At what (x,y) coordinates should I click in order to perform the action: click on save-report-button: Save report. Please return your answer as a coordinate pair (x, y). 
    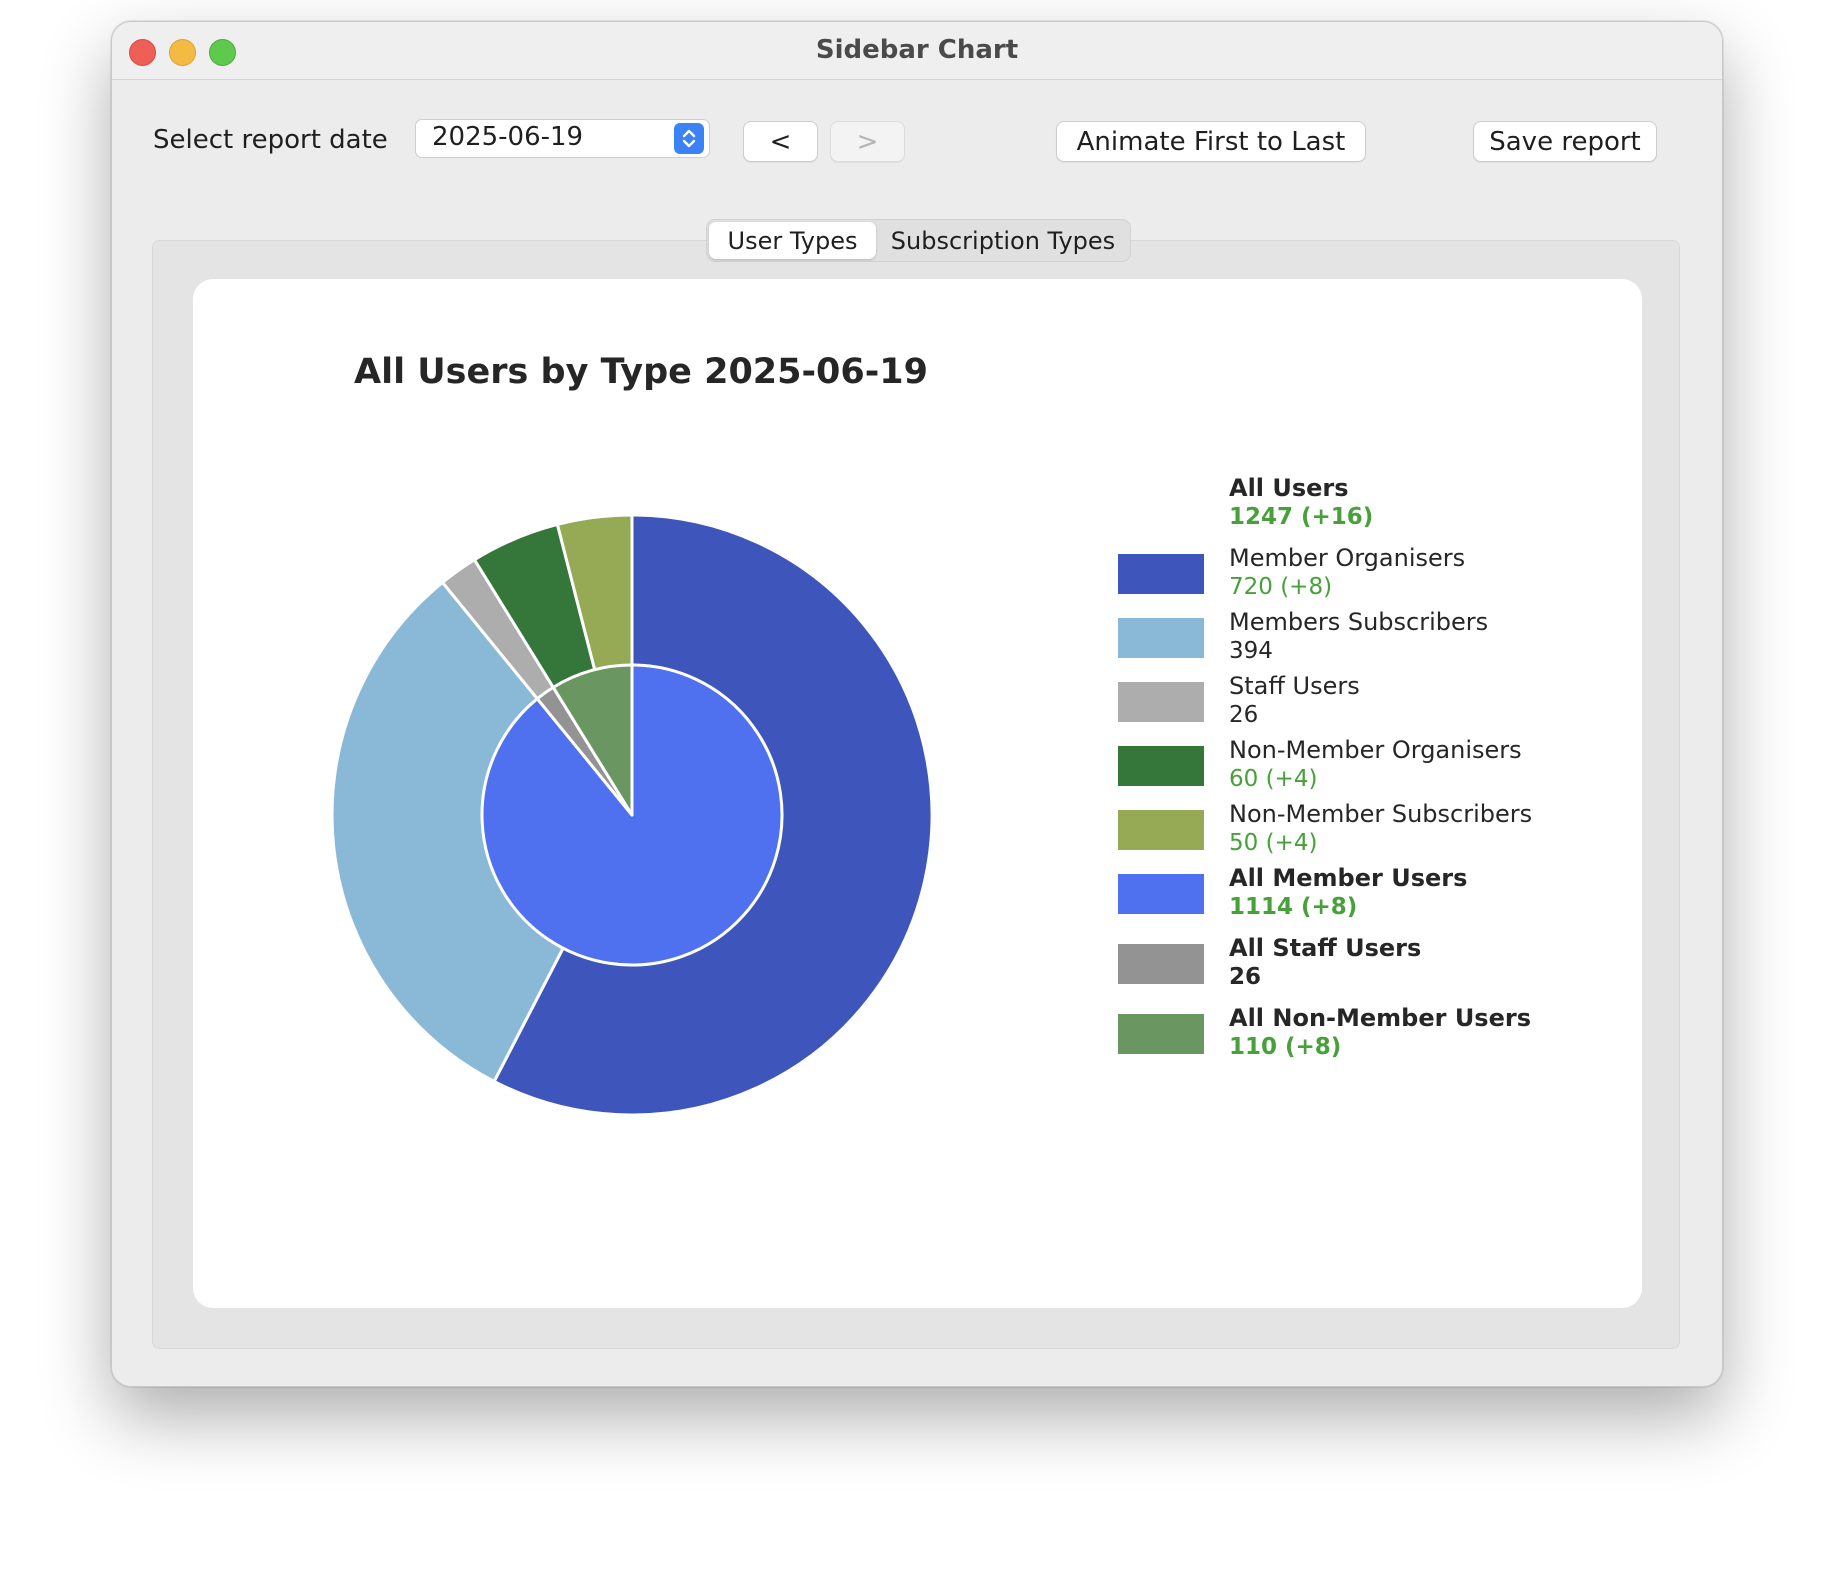
    Looking at the image, I should click on (1565, 141).